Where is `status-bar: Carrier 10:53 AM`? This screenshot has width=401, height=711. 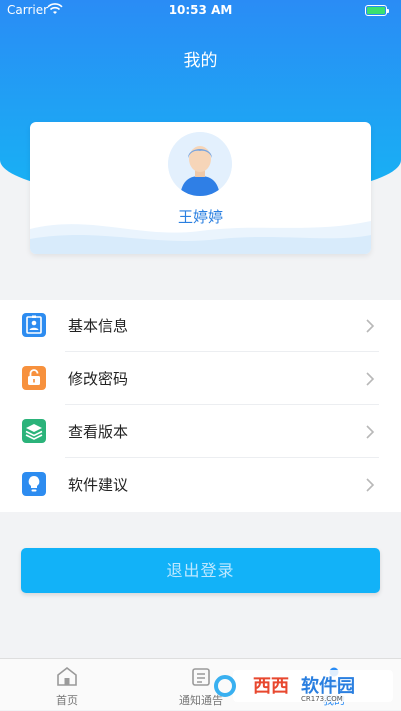 status-bar: Carrier 10:53 AM is located at coordinates (200, 11).